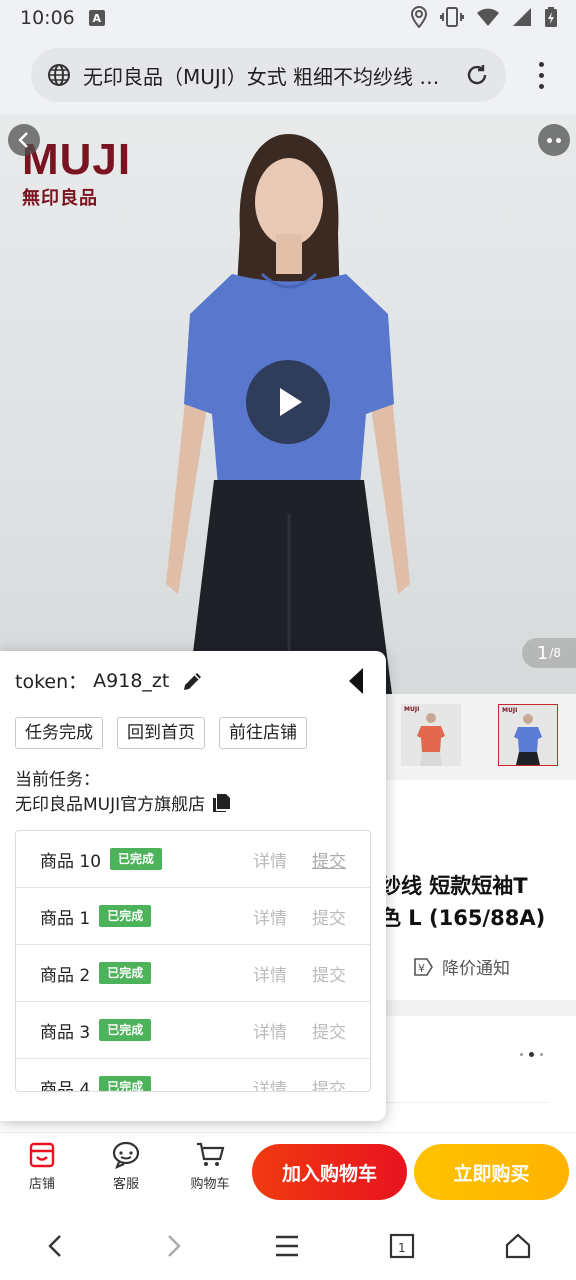 Image resolution: width=576 pixels, height=1280 pixels. I want to click on battery-icon, so click(551, 17).